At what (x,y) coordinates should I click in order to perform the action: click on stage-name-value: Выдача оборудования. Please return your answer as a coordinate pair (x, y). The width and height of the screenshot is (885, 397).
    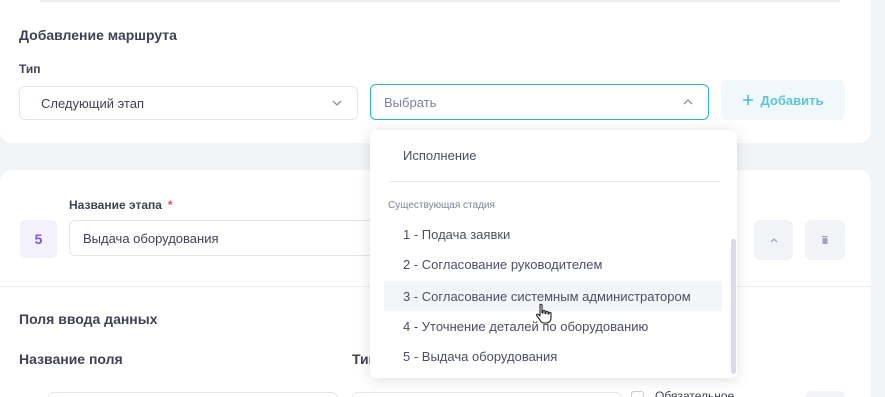
    Looking at the image, I should click on (151, 238).